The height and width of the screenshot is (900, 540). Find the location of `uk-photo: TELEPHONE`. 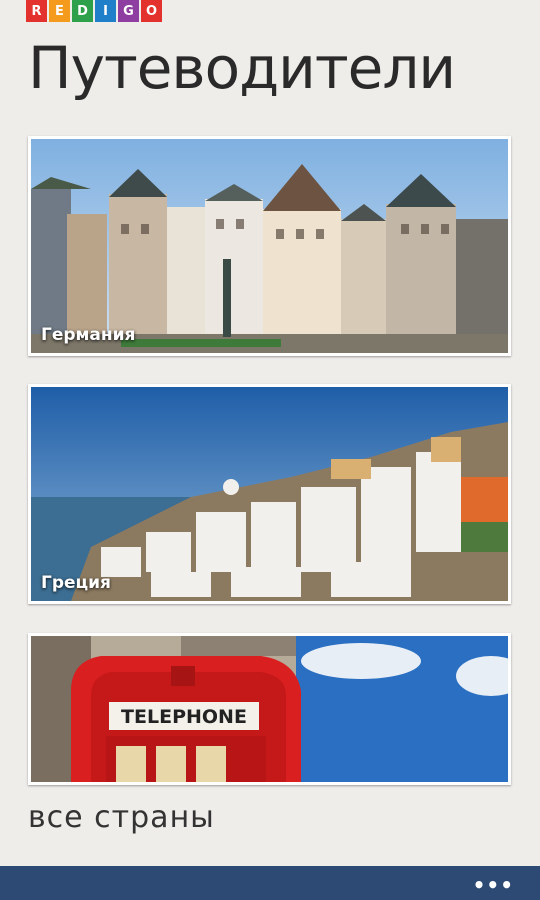

uk-photo: TELEPHONE is located at coordinates (269, 709).